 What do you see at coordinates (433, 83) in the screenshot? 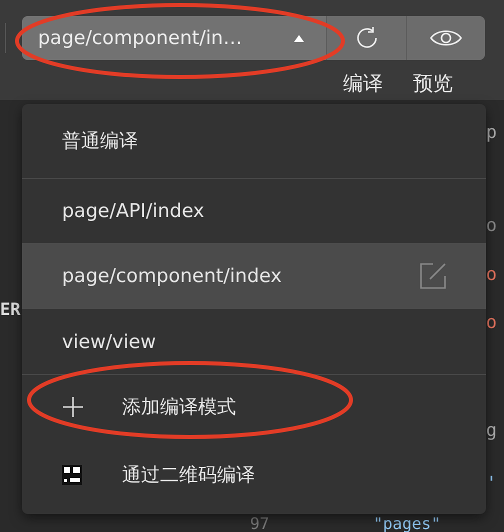
I see `toolbar-label: 预览` at bounding box center [433, 83].